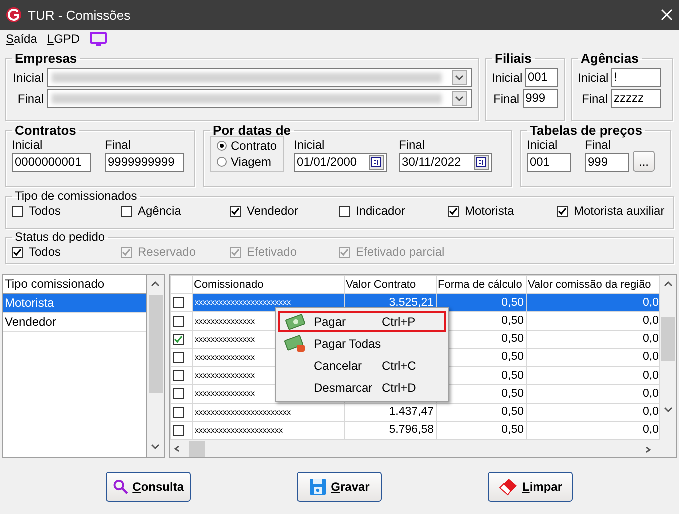 The height and width of the screenshot is (514, 679). Describe the element at coordinates (445, 162) in the screenshot. I see `date-field: 30/11/2022` at that location.